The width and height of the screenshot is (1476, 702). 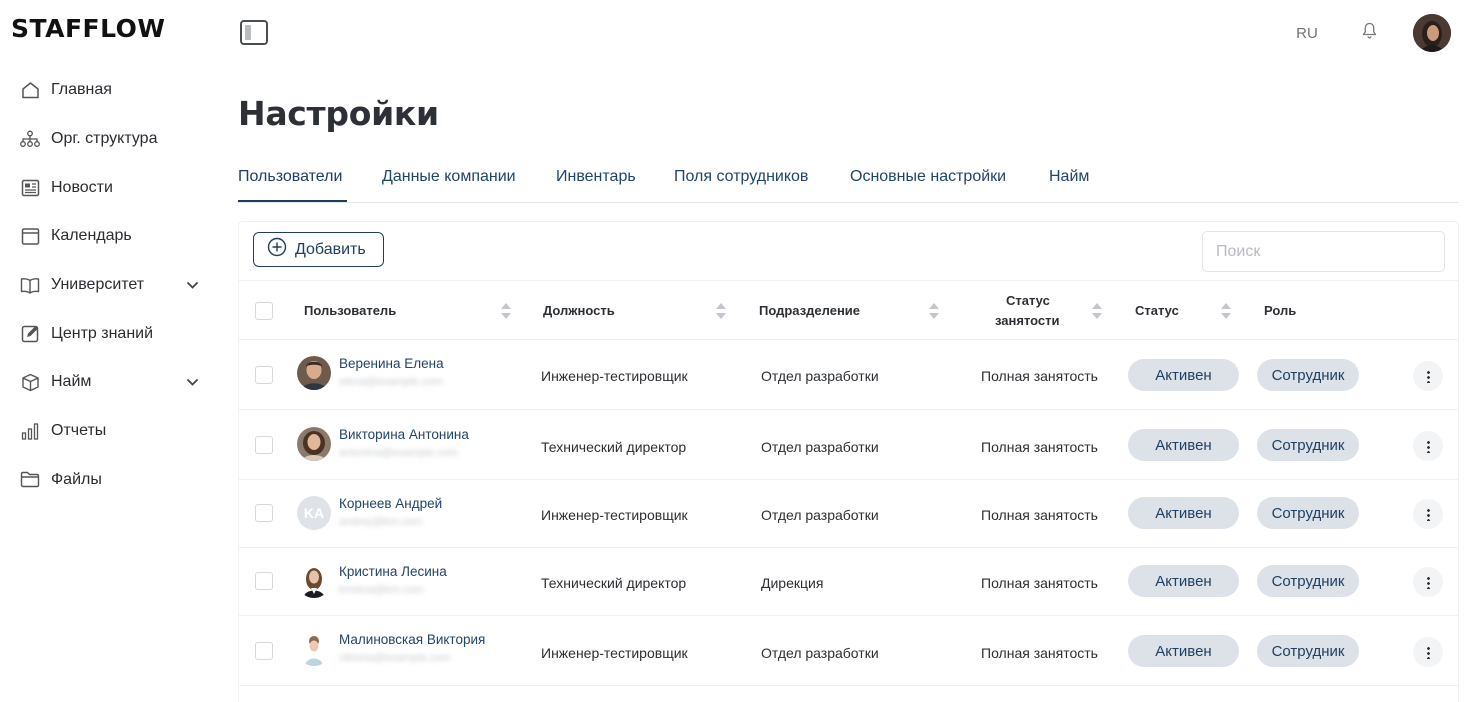 What do you see at coordinates (110, 480) in the screenshot?
I see `sidebar-item-files: Файлы` at bounding box center [110, 480].